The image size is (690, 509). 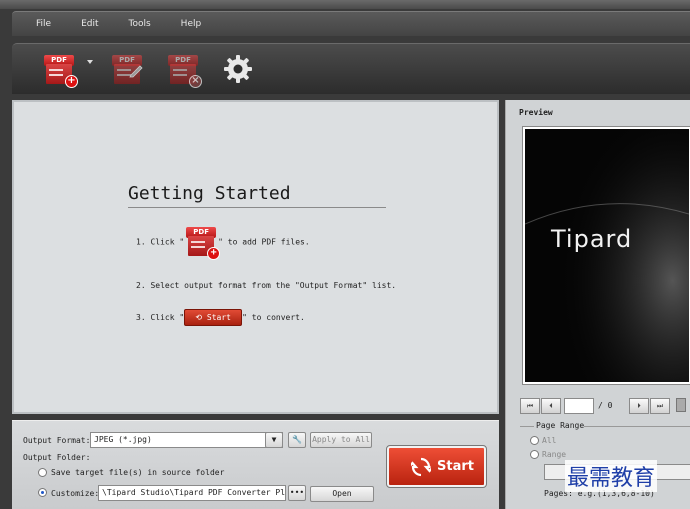 What do you see at coordinates (681, 405) in the screenshot?
I see `document-icon` at bounding box center [681, 405].